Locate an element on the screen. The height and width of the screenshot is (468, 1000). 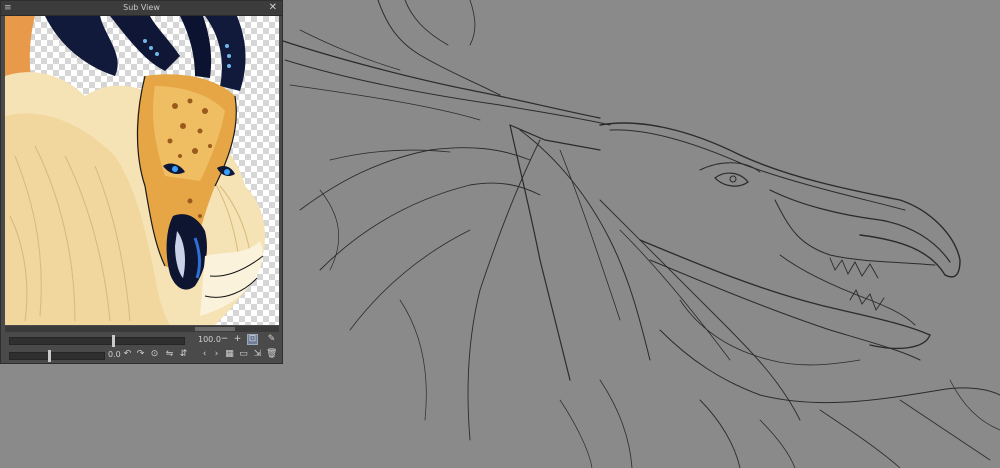
sub-view-titlebar: ≡ Sub View ✕ is located at coordinates (141, 8).